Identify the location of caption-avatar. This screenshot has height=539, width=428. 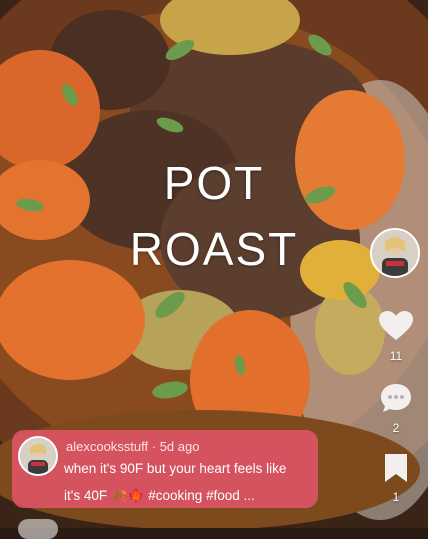
(38, 456).